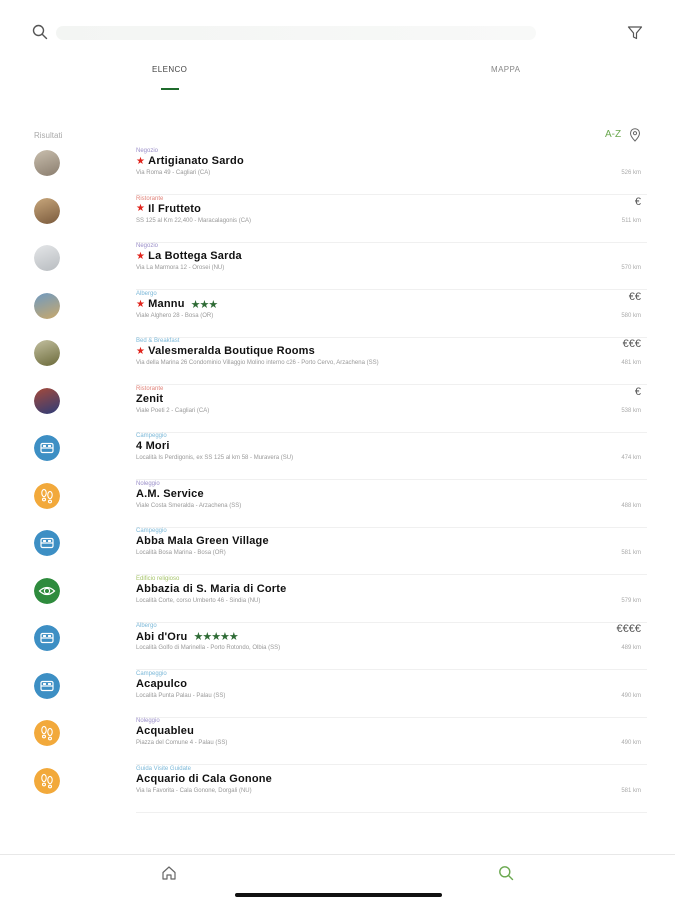 This screenshot has width=675, height=900. Describe the element at coordinates (225, 351) in the screenshot. I see `item-title: ★ Valesmeralda Boutique Rooms` at that location.